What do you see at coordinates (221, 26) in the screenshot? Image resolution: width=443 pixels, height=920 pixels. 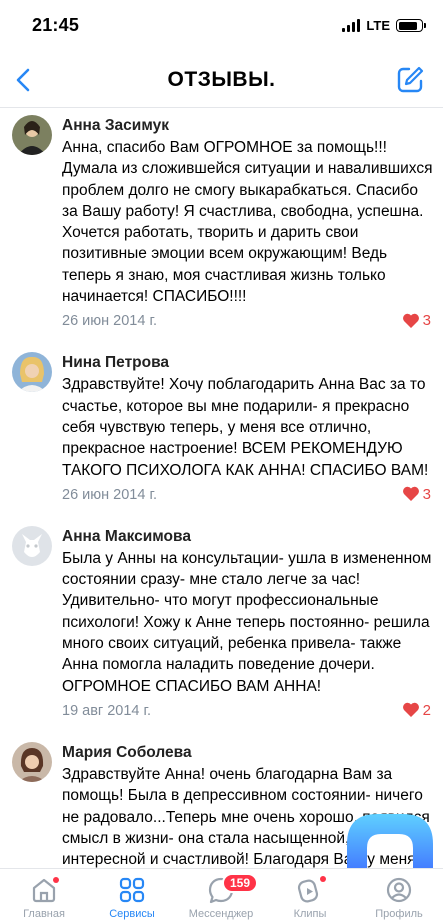 I see `status-bar: 21:45 LTE` at bounding box center [221, 26].